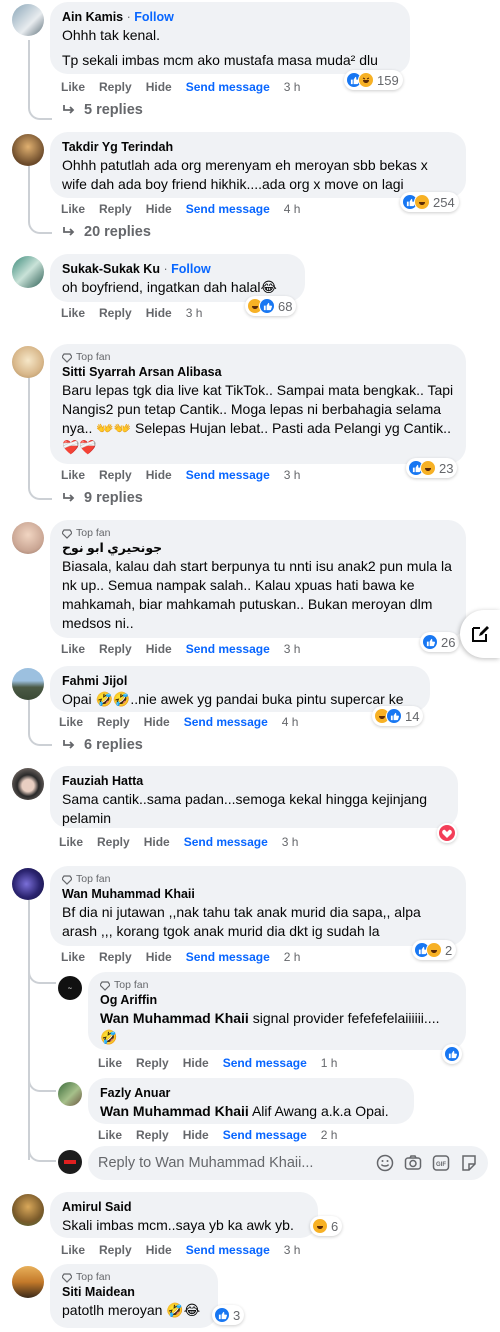 The height and width of the screenshot is (1332, 500). Describe the element at coordinates (398, 716) in the screenshot. I see `reaction-summary: 14` at that location.